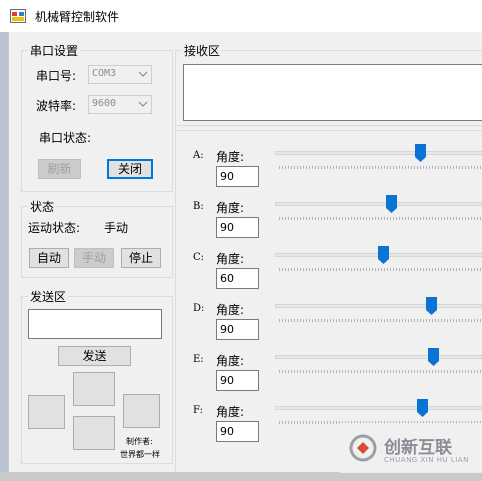  I want to click on motion-state-label: 运动状态:, so click(54, 228).